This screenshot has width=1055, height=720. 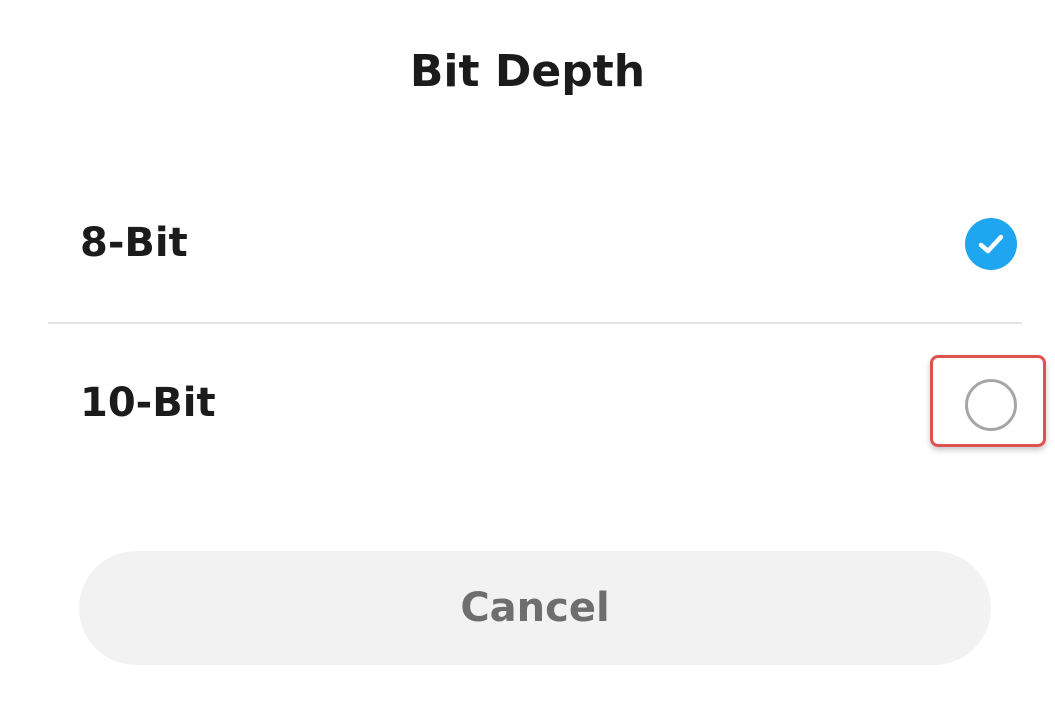 What do you see at coordinates (527, 71) in the screenshot?
I see `sheet-title: Bit Depth` at bounding box center [527, 71].